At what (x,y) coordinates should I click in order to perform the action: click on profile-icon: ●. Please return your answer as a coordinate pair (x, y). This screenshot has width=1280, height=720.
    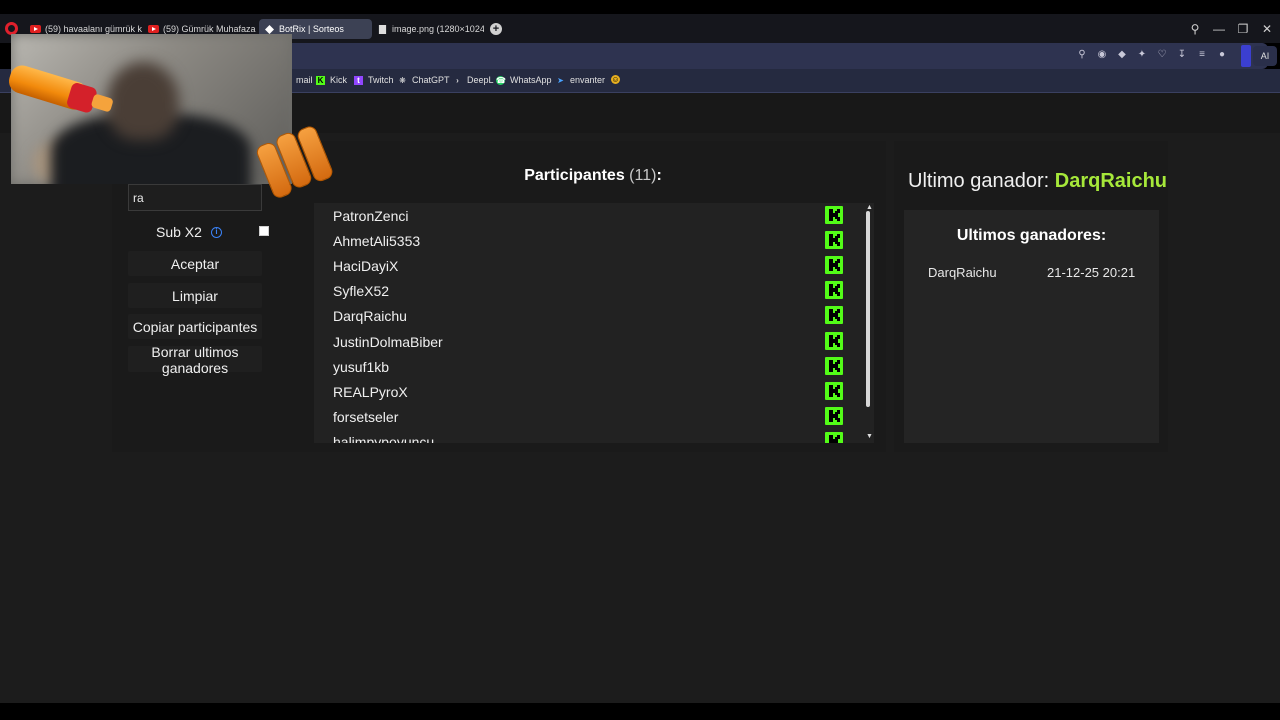
    Looking at the image, I should click on (1222, 55).